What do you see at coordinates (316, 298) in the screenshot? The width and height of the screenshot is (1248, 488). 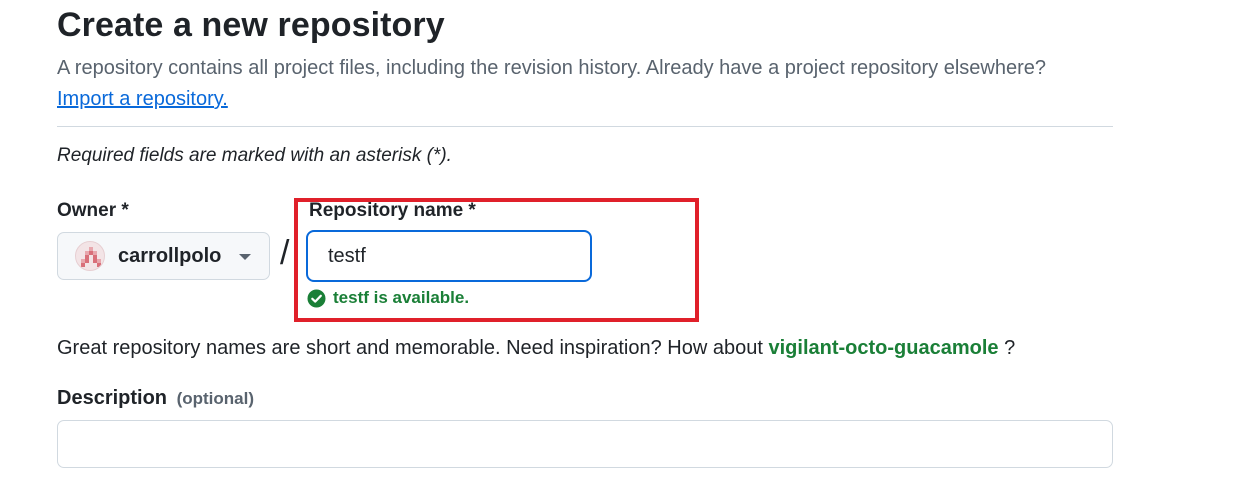 I see `check-circle-icon` at bounding box center [316, 298].